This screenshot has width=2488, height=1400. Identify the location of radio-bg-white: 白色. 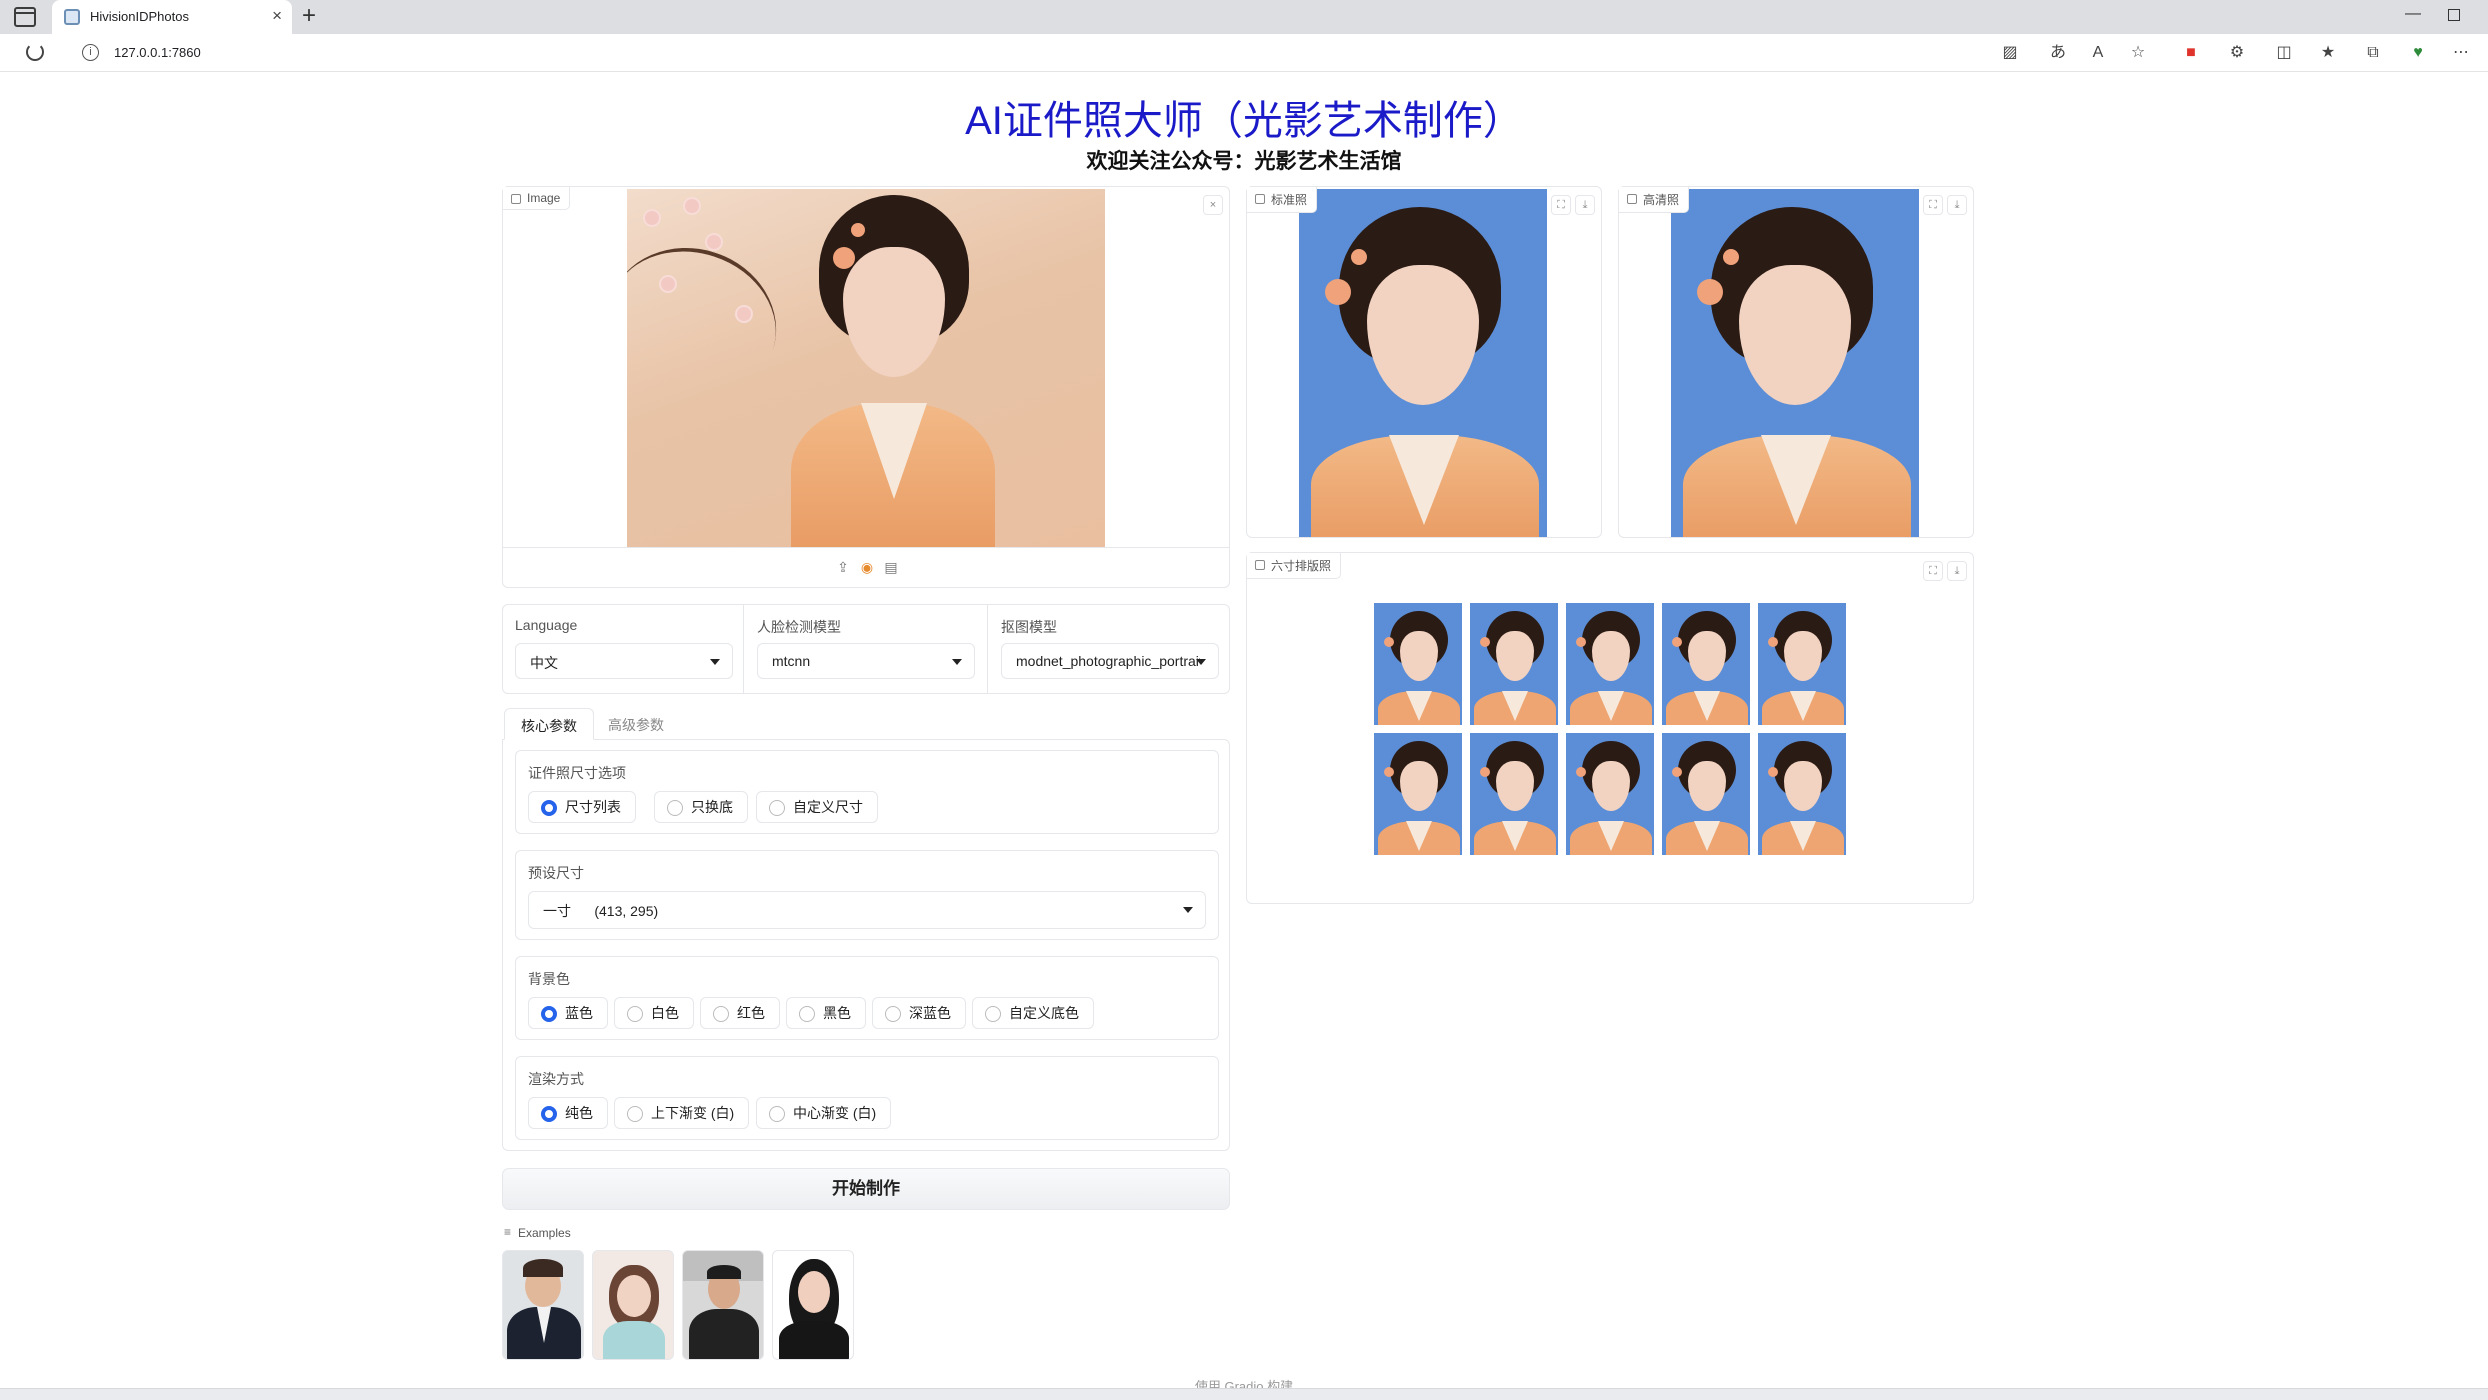
(654, 1013).